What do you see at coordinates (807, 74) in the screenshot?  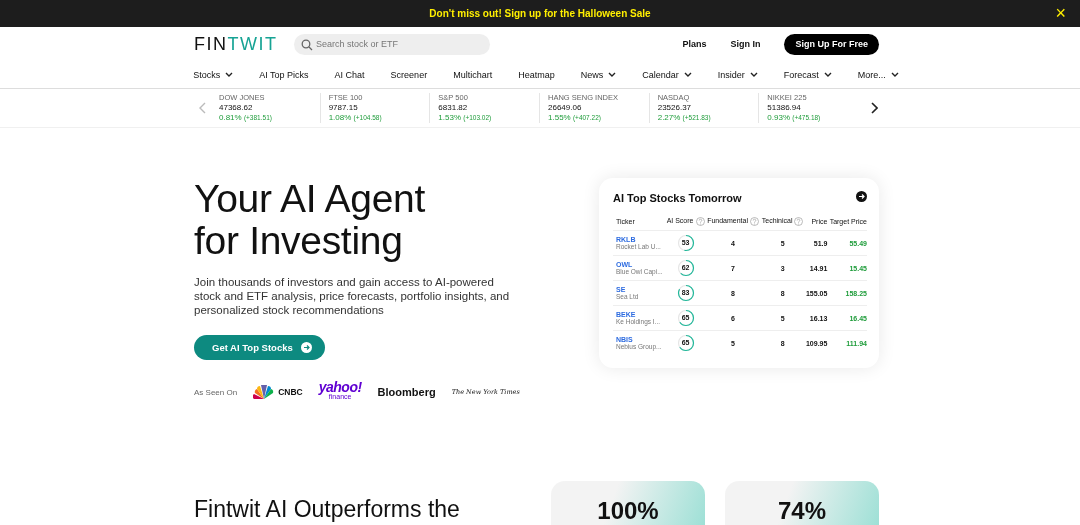 I see `nav-item: Forecast` at bounding box center [807, 74].